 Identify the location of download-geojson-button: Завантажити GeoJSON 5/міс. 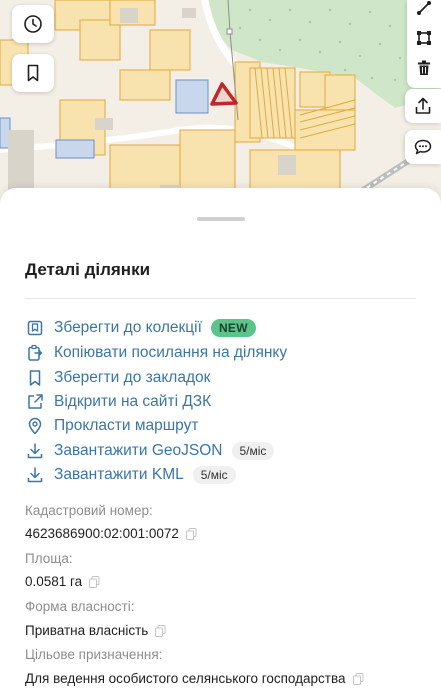
(150, 451).